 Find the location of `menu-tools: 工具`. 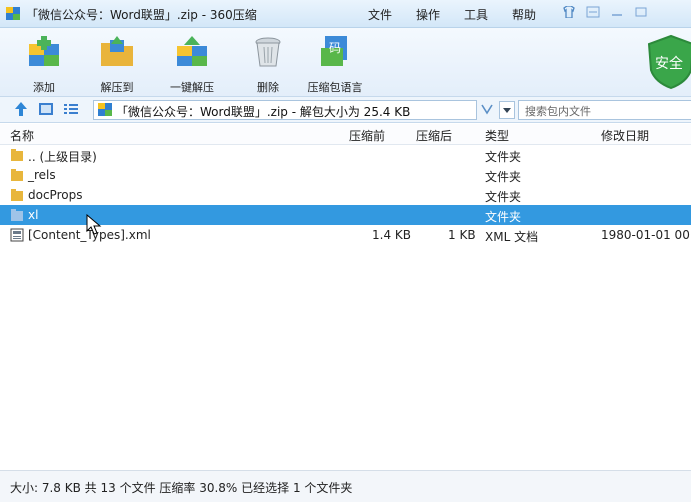

menu-tools: 工具 is located at coordinates (476, 14).